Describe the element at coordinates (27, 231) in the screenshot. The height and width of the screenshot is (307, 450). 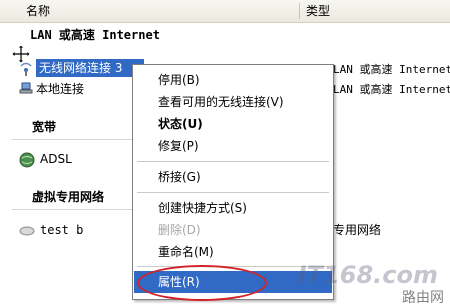
I see `vpn-icon` at that location.